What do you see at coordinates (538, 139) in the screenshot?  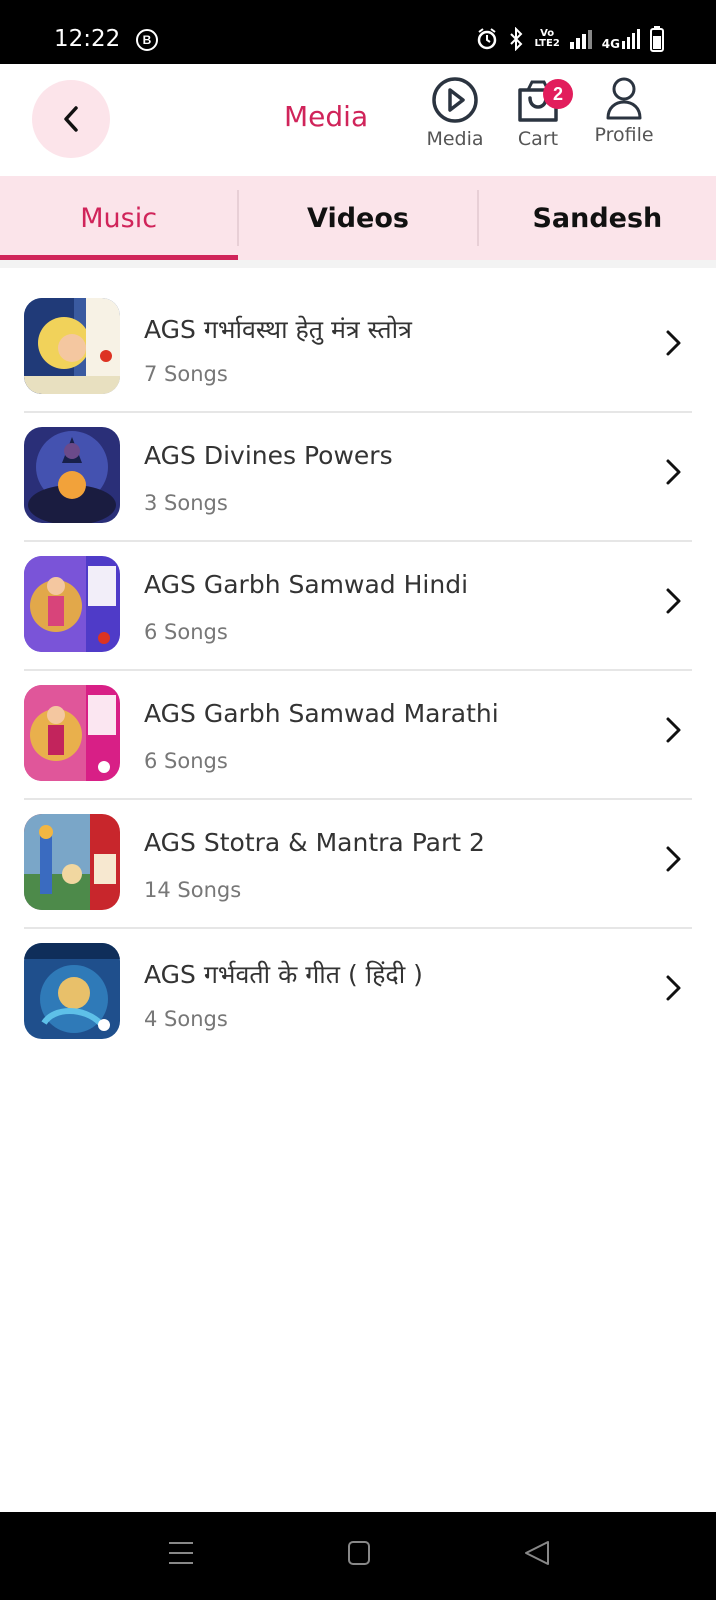 I see `cart-label: Cart` at bounding box center [538, 139].